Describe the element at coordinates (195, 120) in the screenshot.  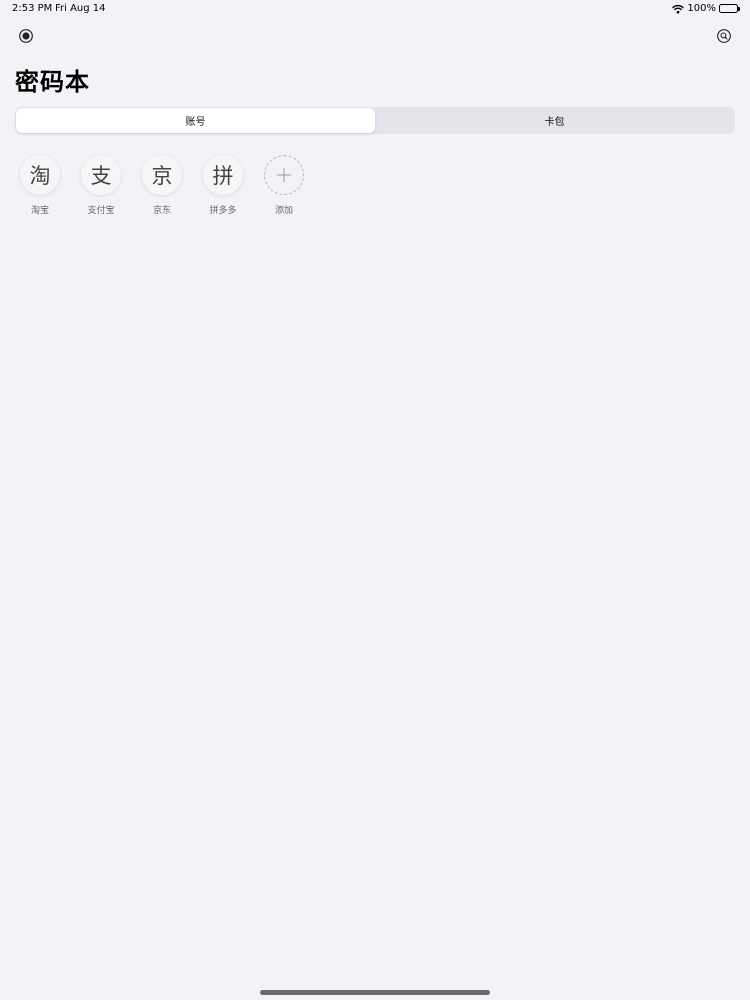
I see `tab-accounts: 账号` at that location.